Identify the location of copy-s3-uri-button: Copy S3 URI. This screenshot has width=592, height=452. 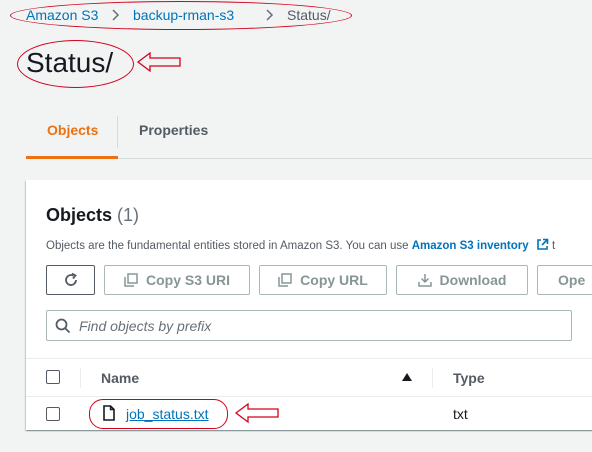
(177, 280).